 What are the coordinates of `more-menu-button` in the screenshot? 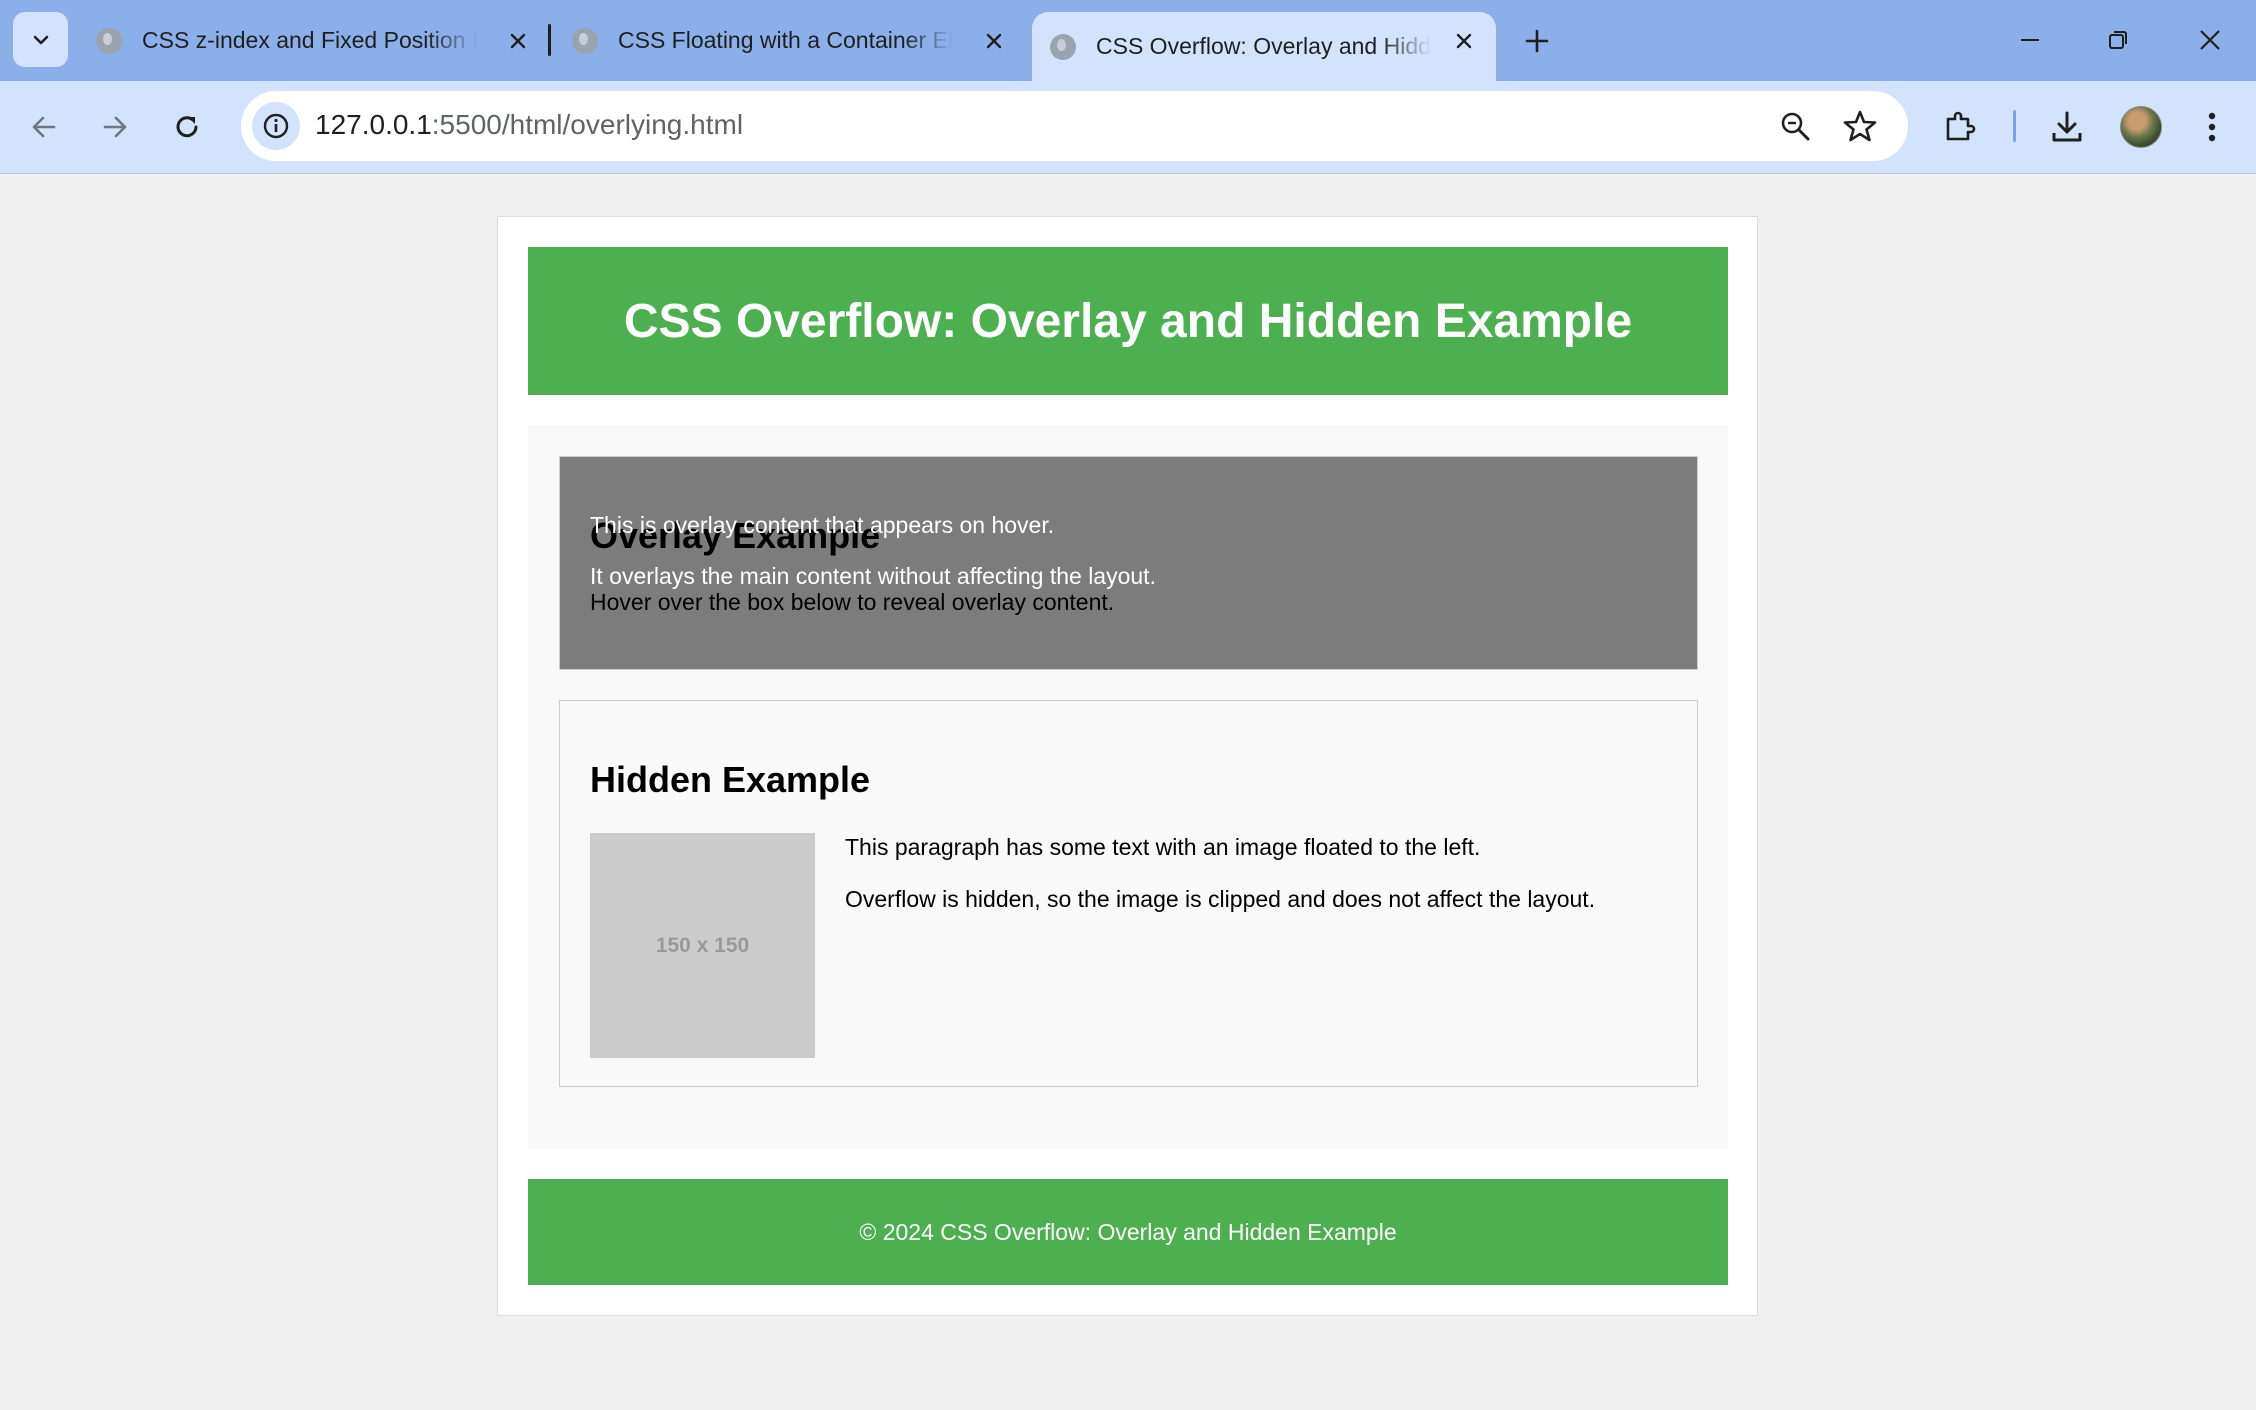 It's located at (2212, 127).